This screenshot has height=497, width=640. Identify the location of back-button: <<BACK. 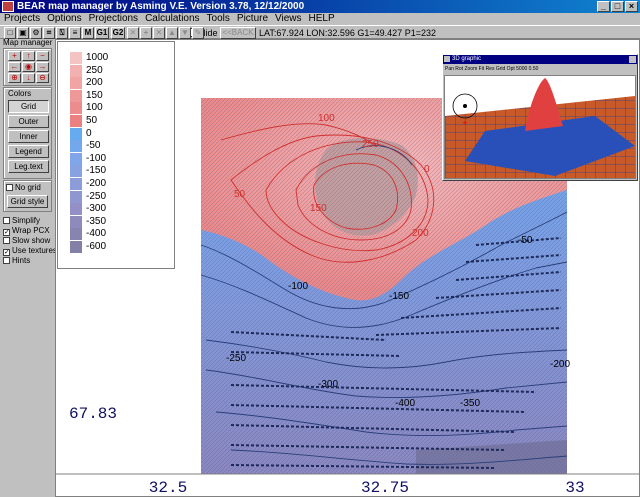
(238, 33).